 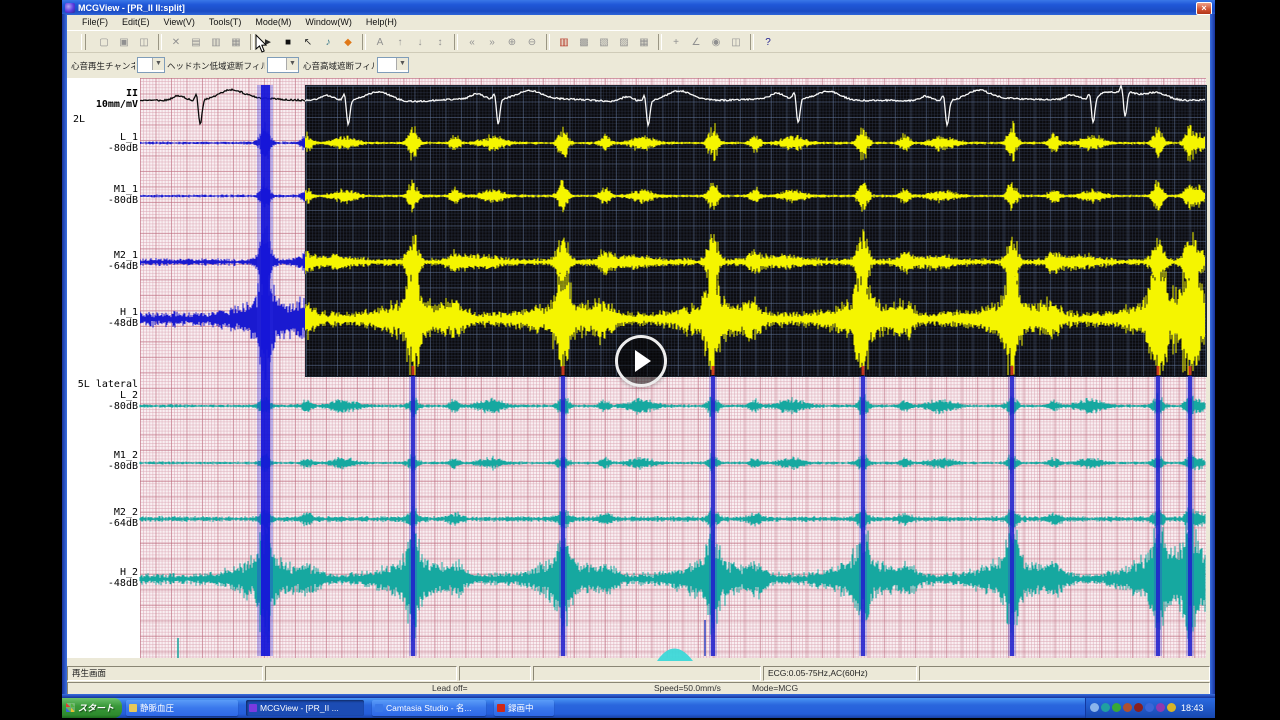 What do you see at coordinates (107, 395) in the screenshot?
I see `channel-label-block-6: 5L lateral L_2 -80dB` at bounding box center [107, 395].